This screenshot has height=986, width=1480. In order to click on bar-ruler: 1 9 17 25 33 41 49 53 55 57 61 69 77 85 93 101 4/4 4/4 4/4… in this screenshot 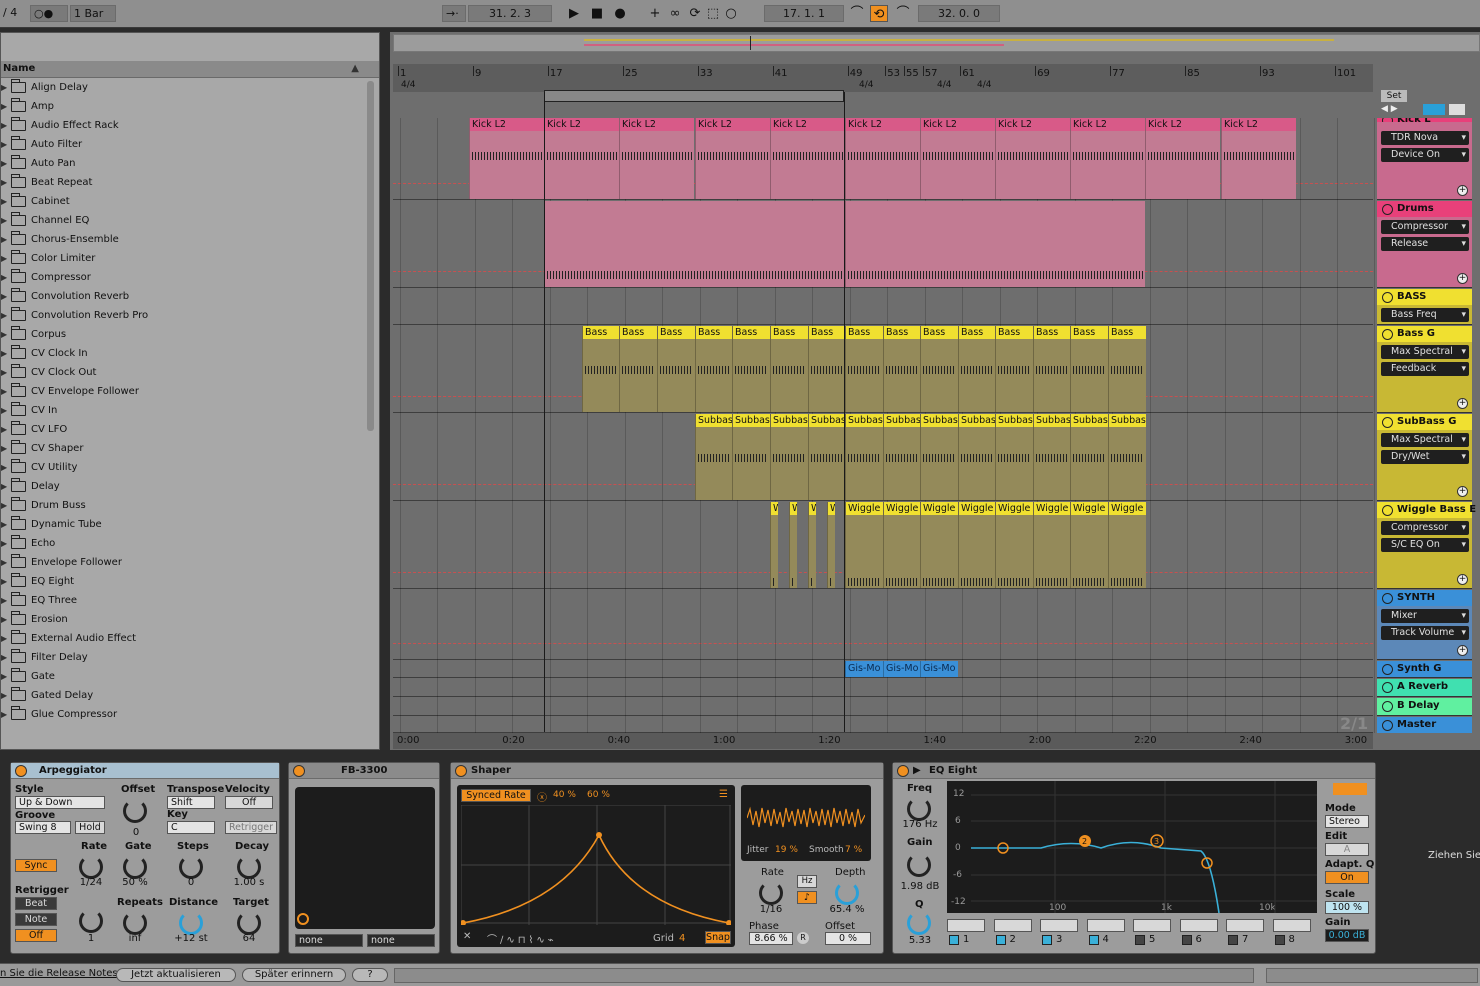, I will do `click(883, 78)`.